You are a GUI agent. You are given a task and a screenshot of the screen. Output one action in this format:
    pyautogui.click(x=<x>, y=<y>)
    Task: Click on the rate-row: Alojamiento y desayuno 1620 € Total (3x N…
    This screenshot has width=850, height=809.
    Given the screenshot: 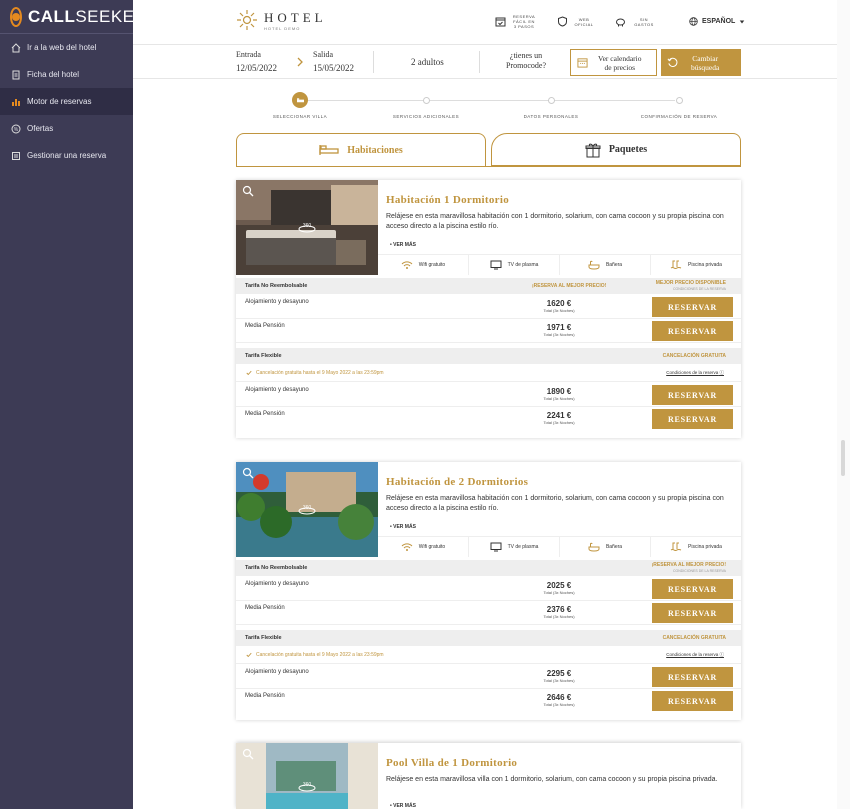 What is the action you would take?
    pyautogui.click(x=488, y=307)
    